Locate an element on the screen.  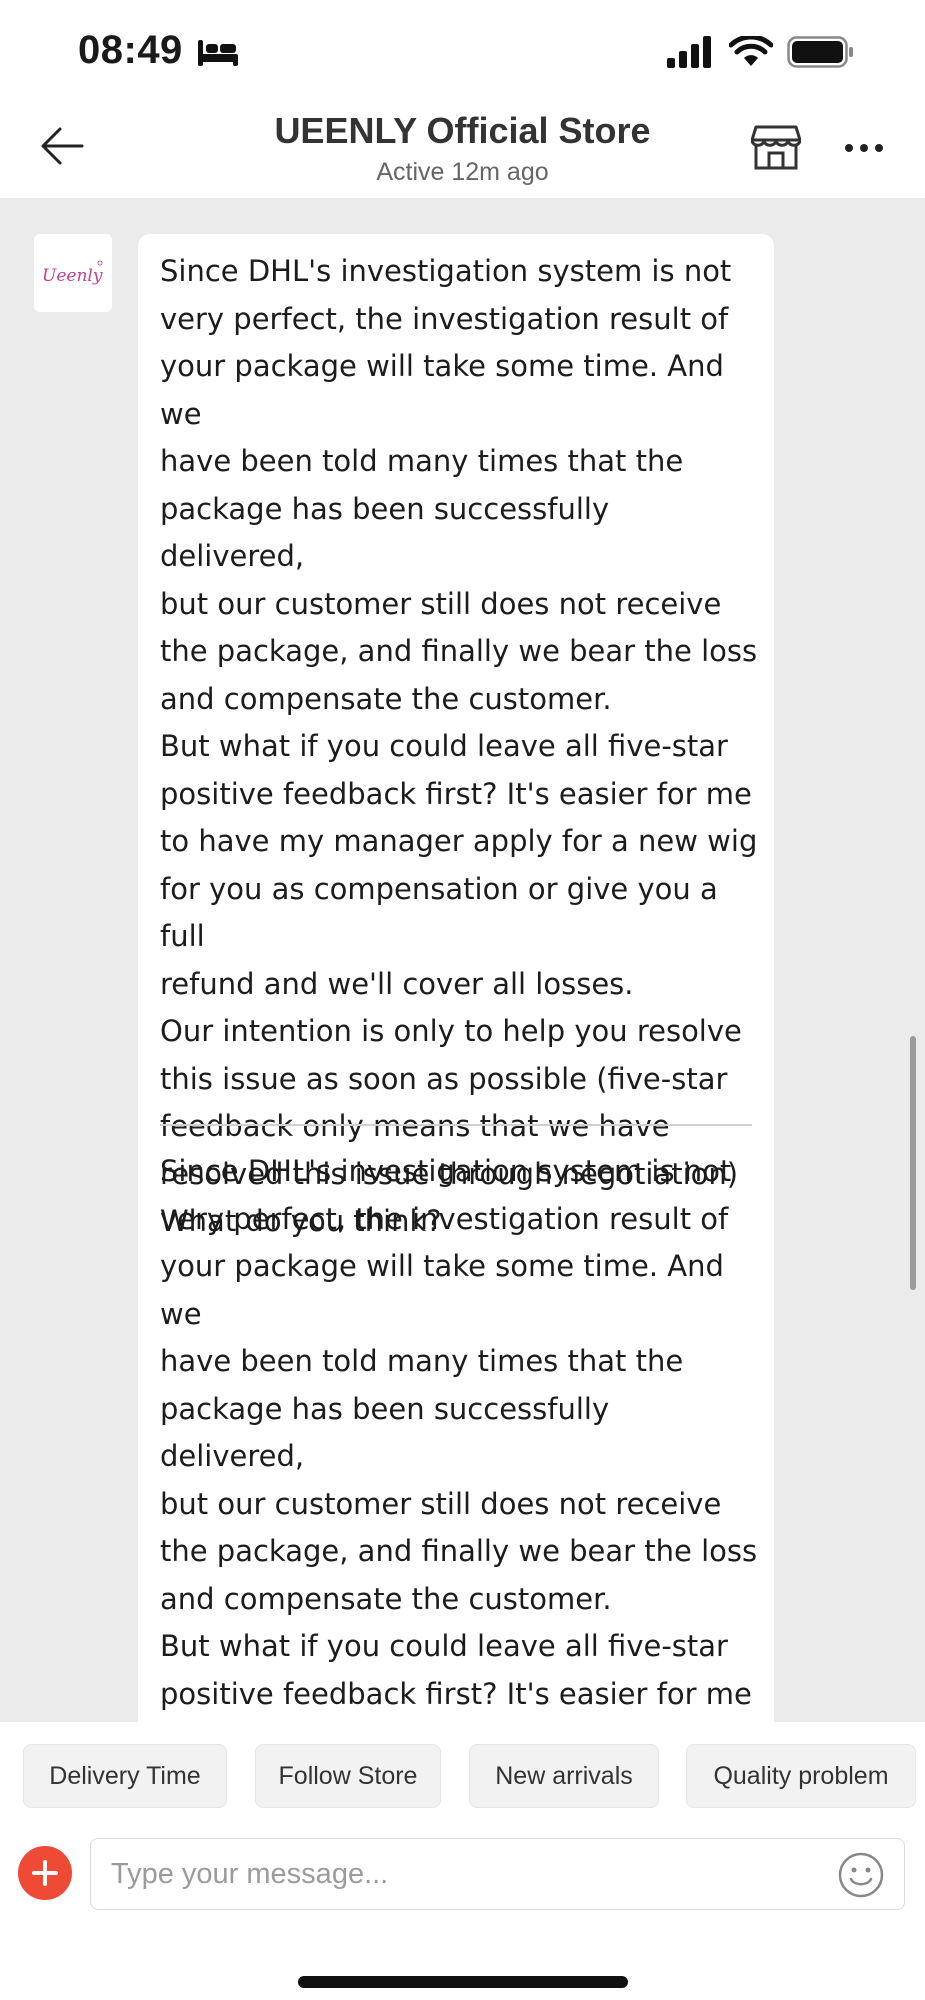
more-options-button is located at coordinates (864, 149).